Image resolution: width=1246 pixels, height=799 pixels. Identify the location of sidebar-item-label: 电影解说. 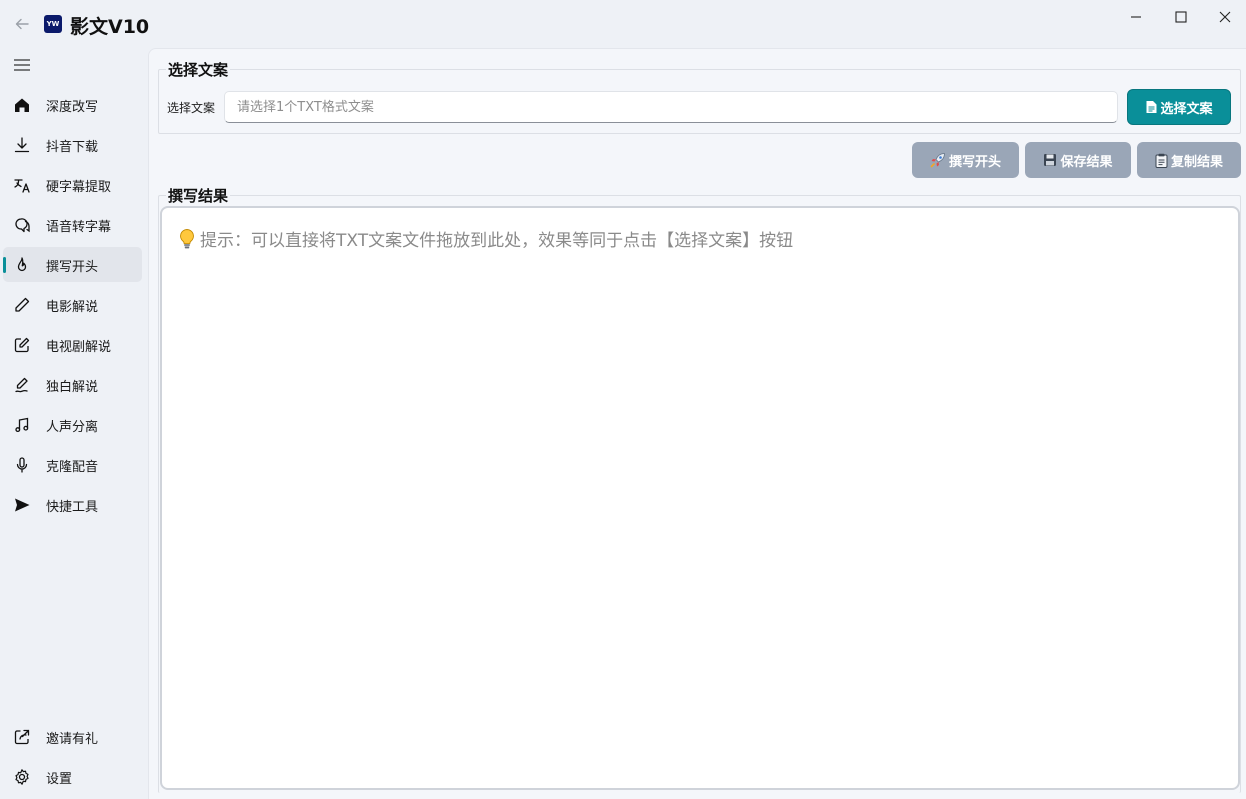
(72, 307).